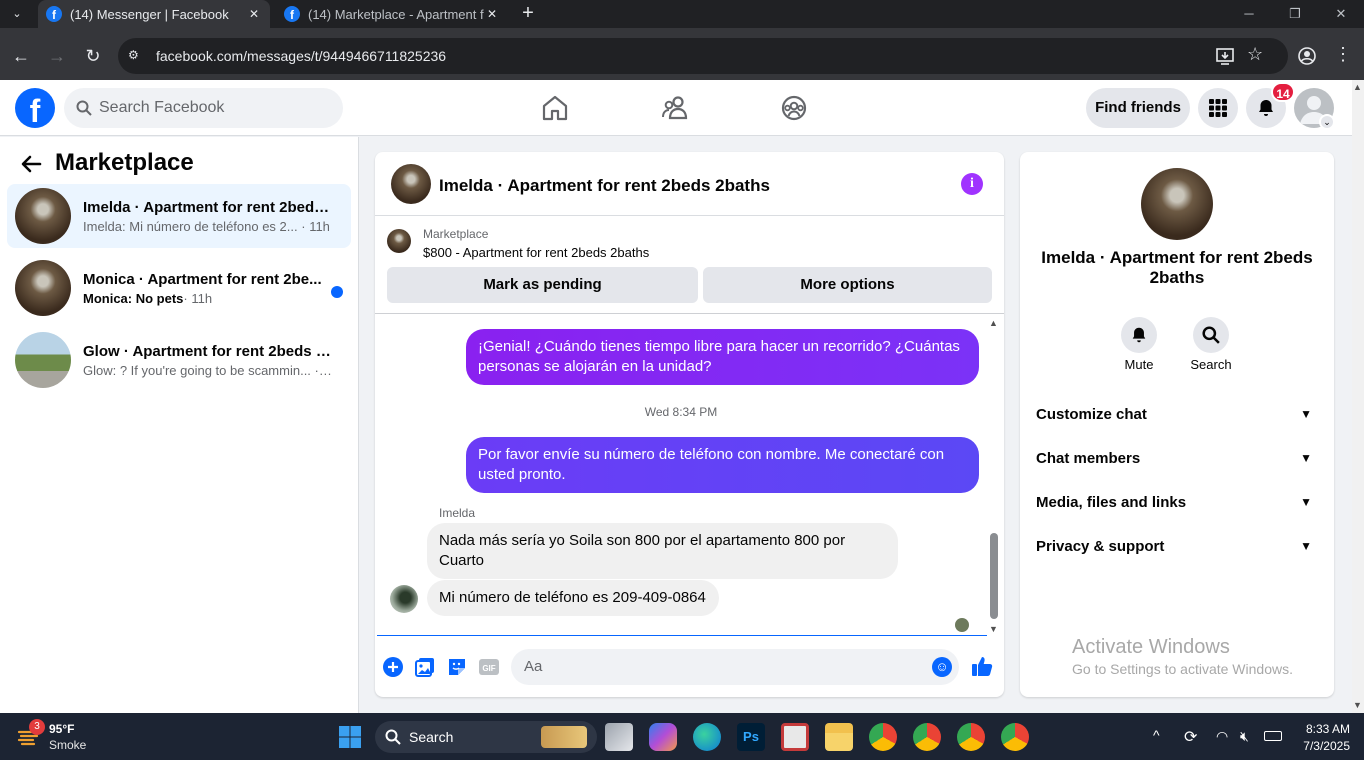 This screenshot has width=1364, height=760. I want to click on section-label: Customize chat, so click(1091, 414).